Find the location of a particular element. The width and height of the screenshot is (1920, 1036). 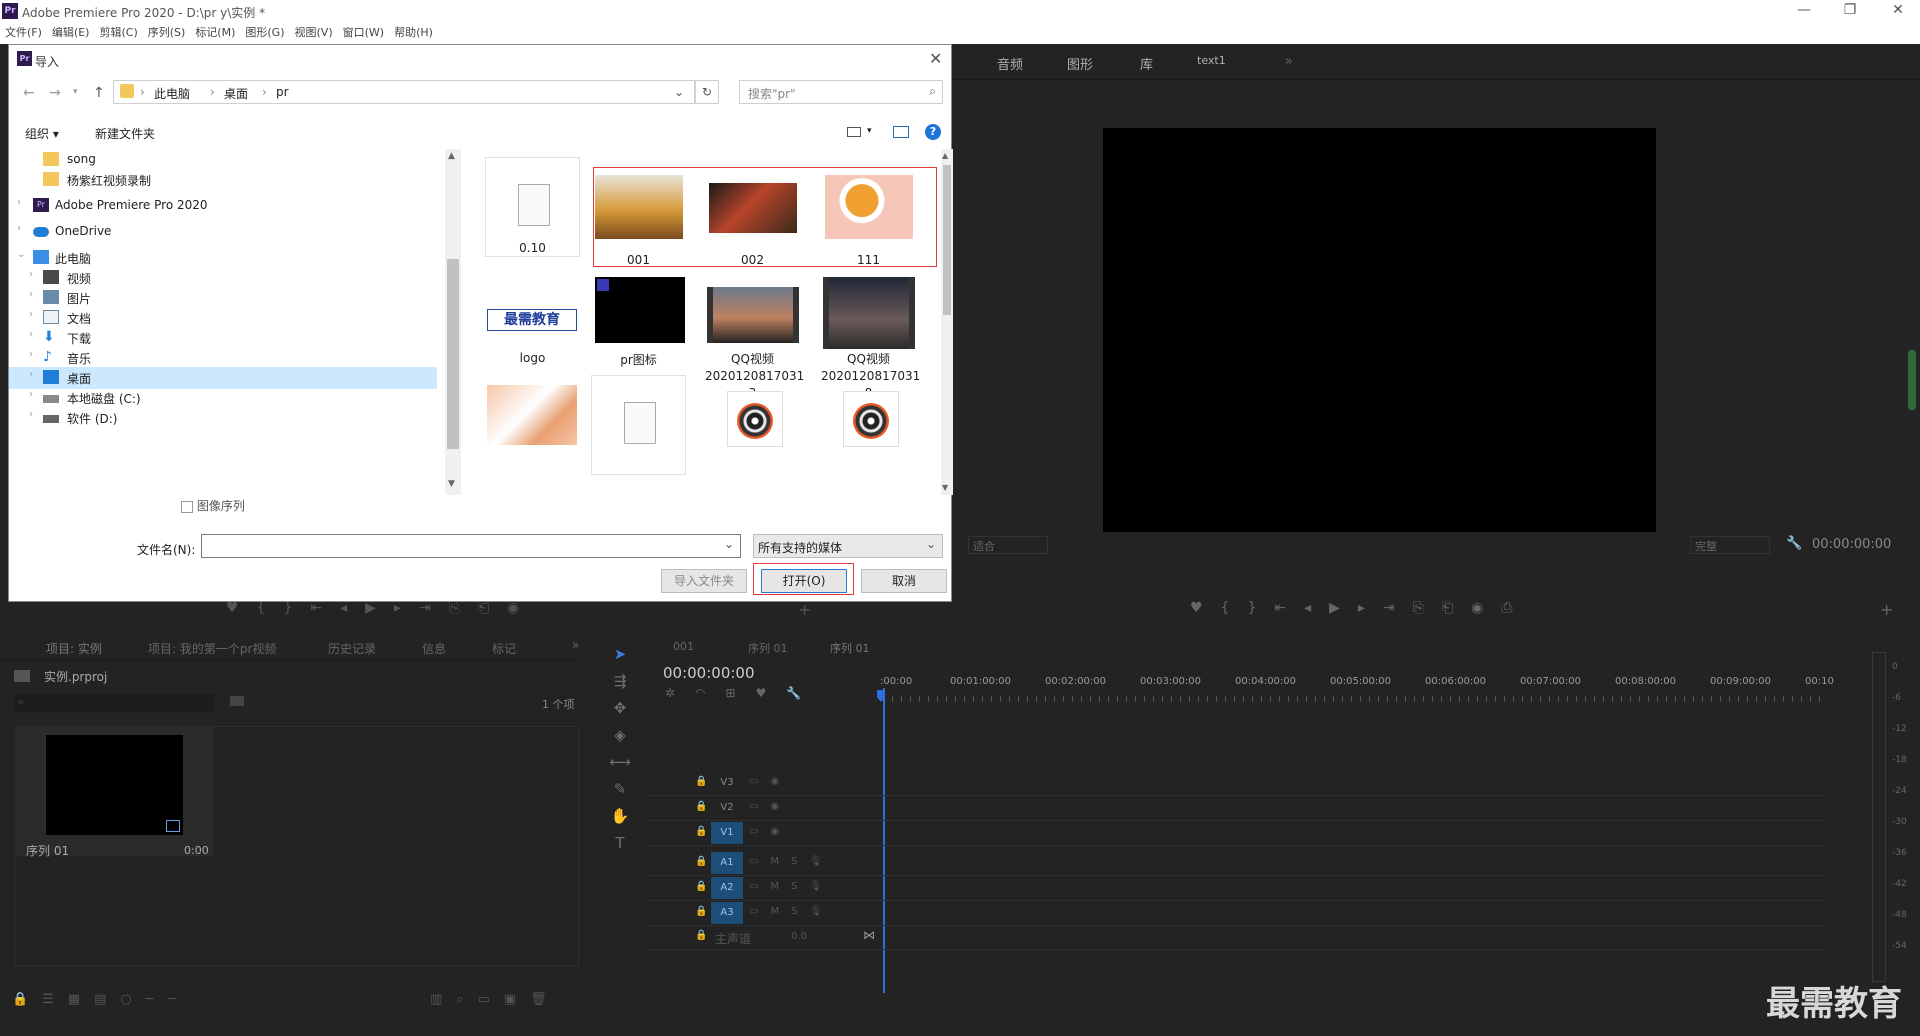

track-a3: 🔒 A3 ▭MS🎙 is located at coordinates (1236, 914).